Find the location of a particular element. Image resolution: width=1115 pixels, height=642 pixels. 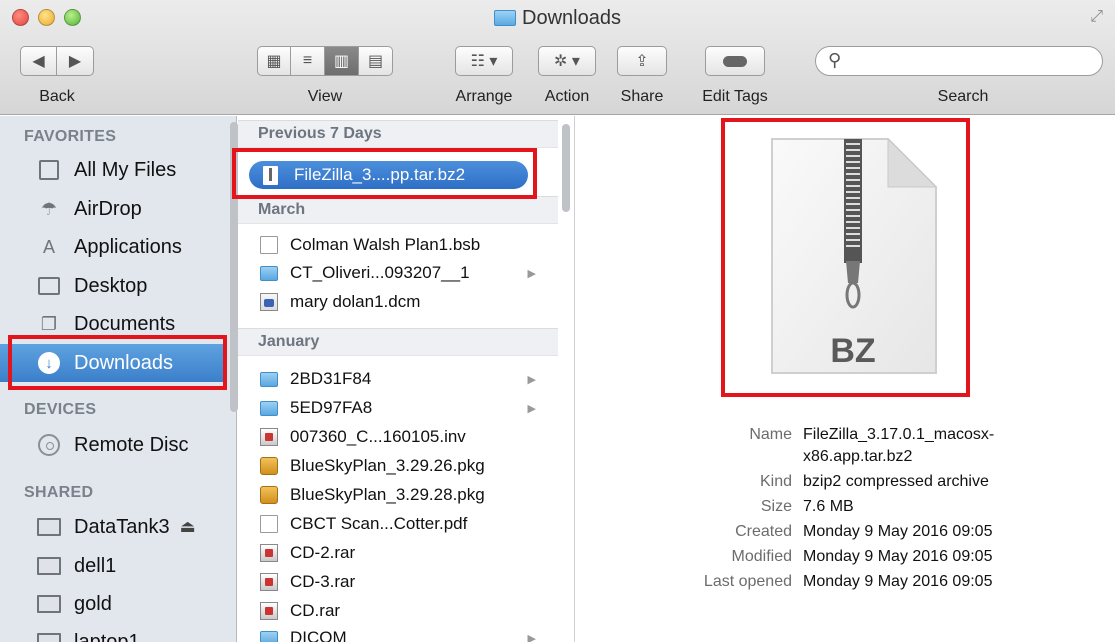

chevron-right-icon: ▶ is located at coordinates (75, 61).